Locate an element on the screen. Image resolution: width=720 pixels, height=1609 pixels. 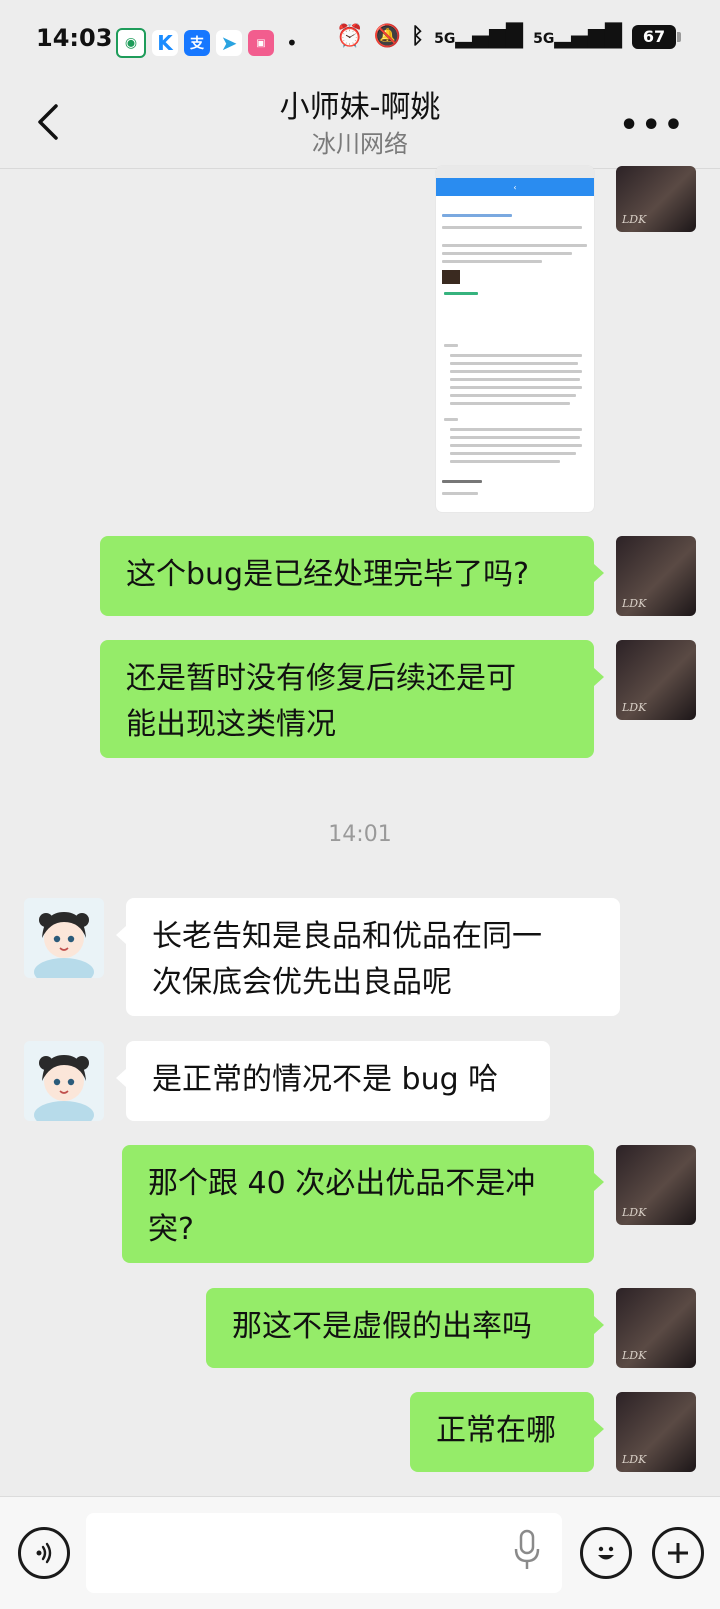
shared-screenshot-image: ‹ is located at coordinates (515, 339).